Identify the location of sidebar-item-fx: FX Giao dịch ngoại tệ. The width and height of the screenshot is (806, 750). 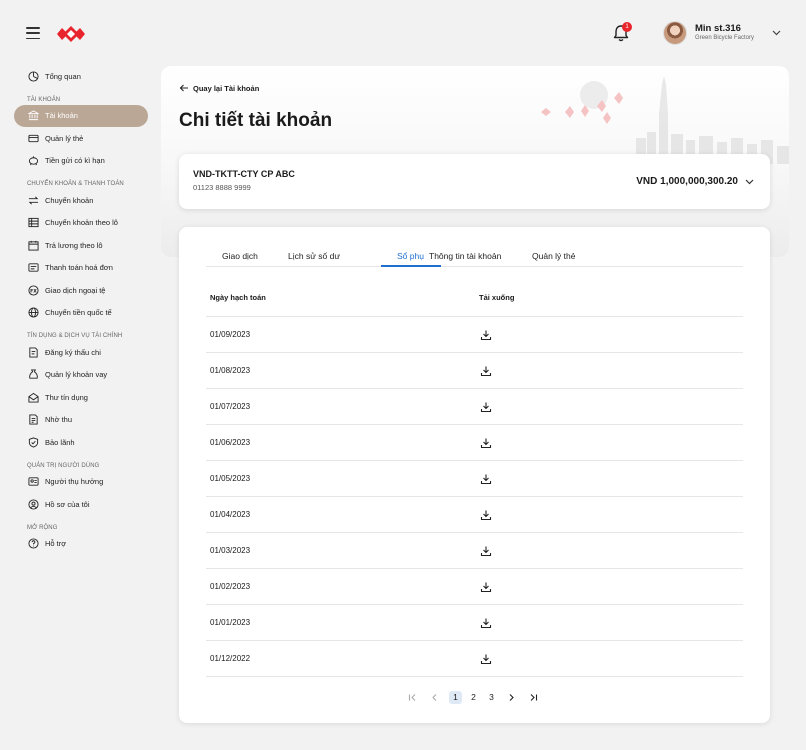
(81, 290).